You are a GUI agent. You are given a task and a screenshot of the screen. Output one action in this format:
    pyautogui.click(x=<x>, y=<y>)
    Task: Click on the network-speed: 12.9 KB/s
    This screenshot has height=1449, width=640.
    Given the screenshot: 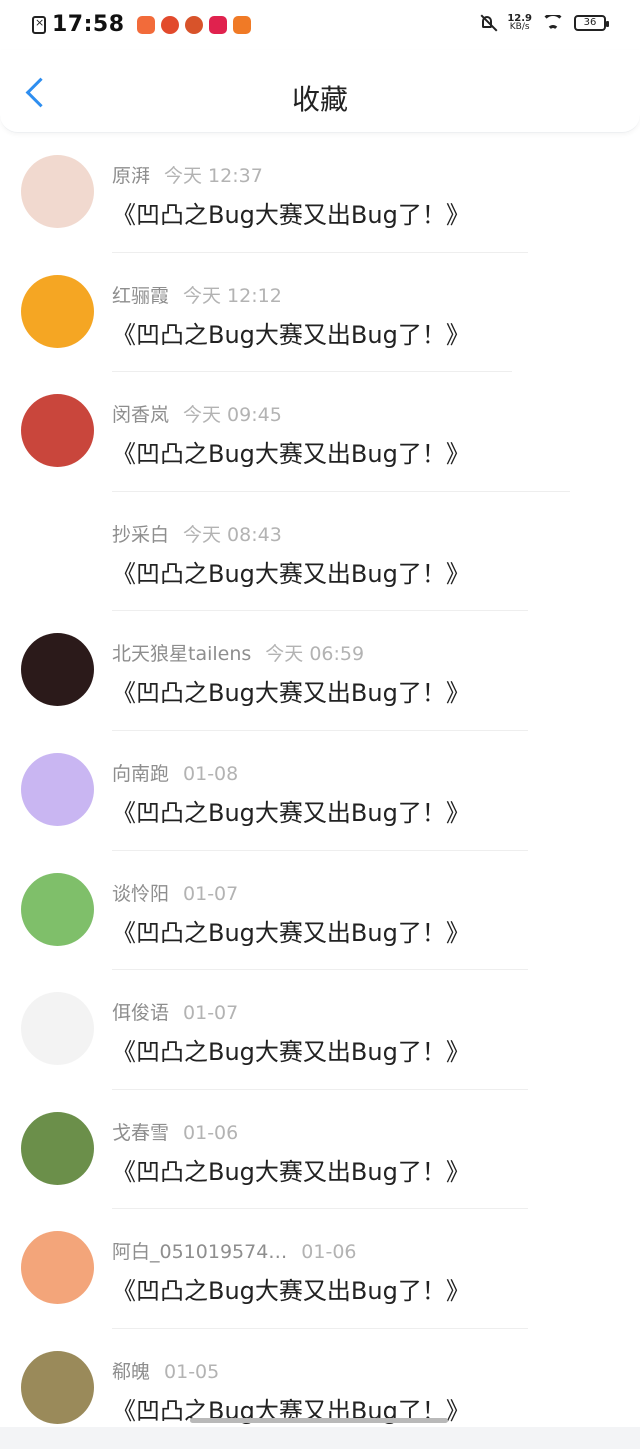 What is the action you would take?
    pyautogui.click(x=519, y=22)
    